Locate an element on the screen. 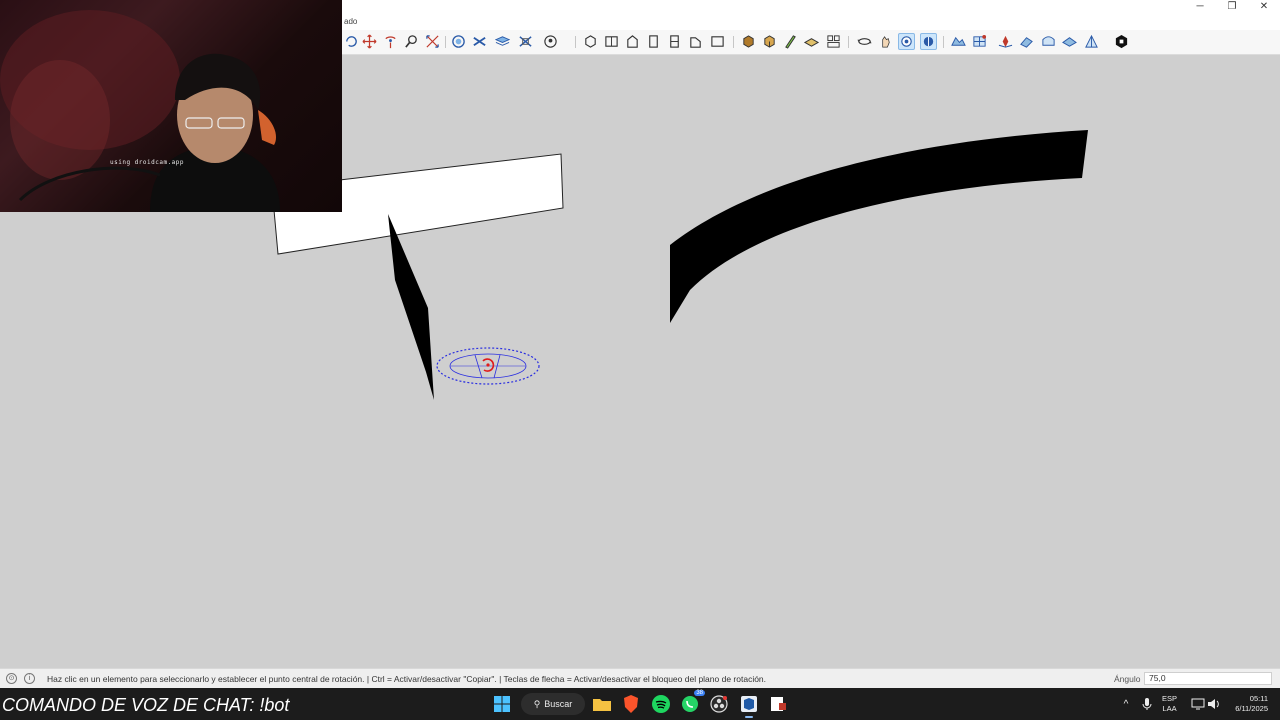  front-view-icon is located at coordinates (632, 41).